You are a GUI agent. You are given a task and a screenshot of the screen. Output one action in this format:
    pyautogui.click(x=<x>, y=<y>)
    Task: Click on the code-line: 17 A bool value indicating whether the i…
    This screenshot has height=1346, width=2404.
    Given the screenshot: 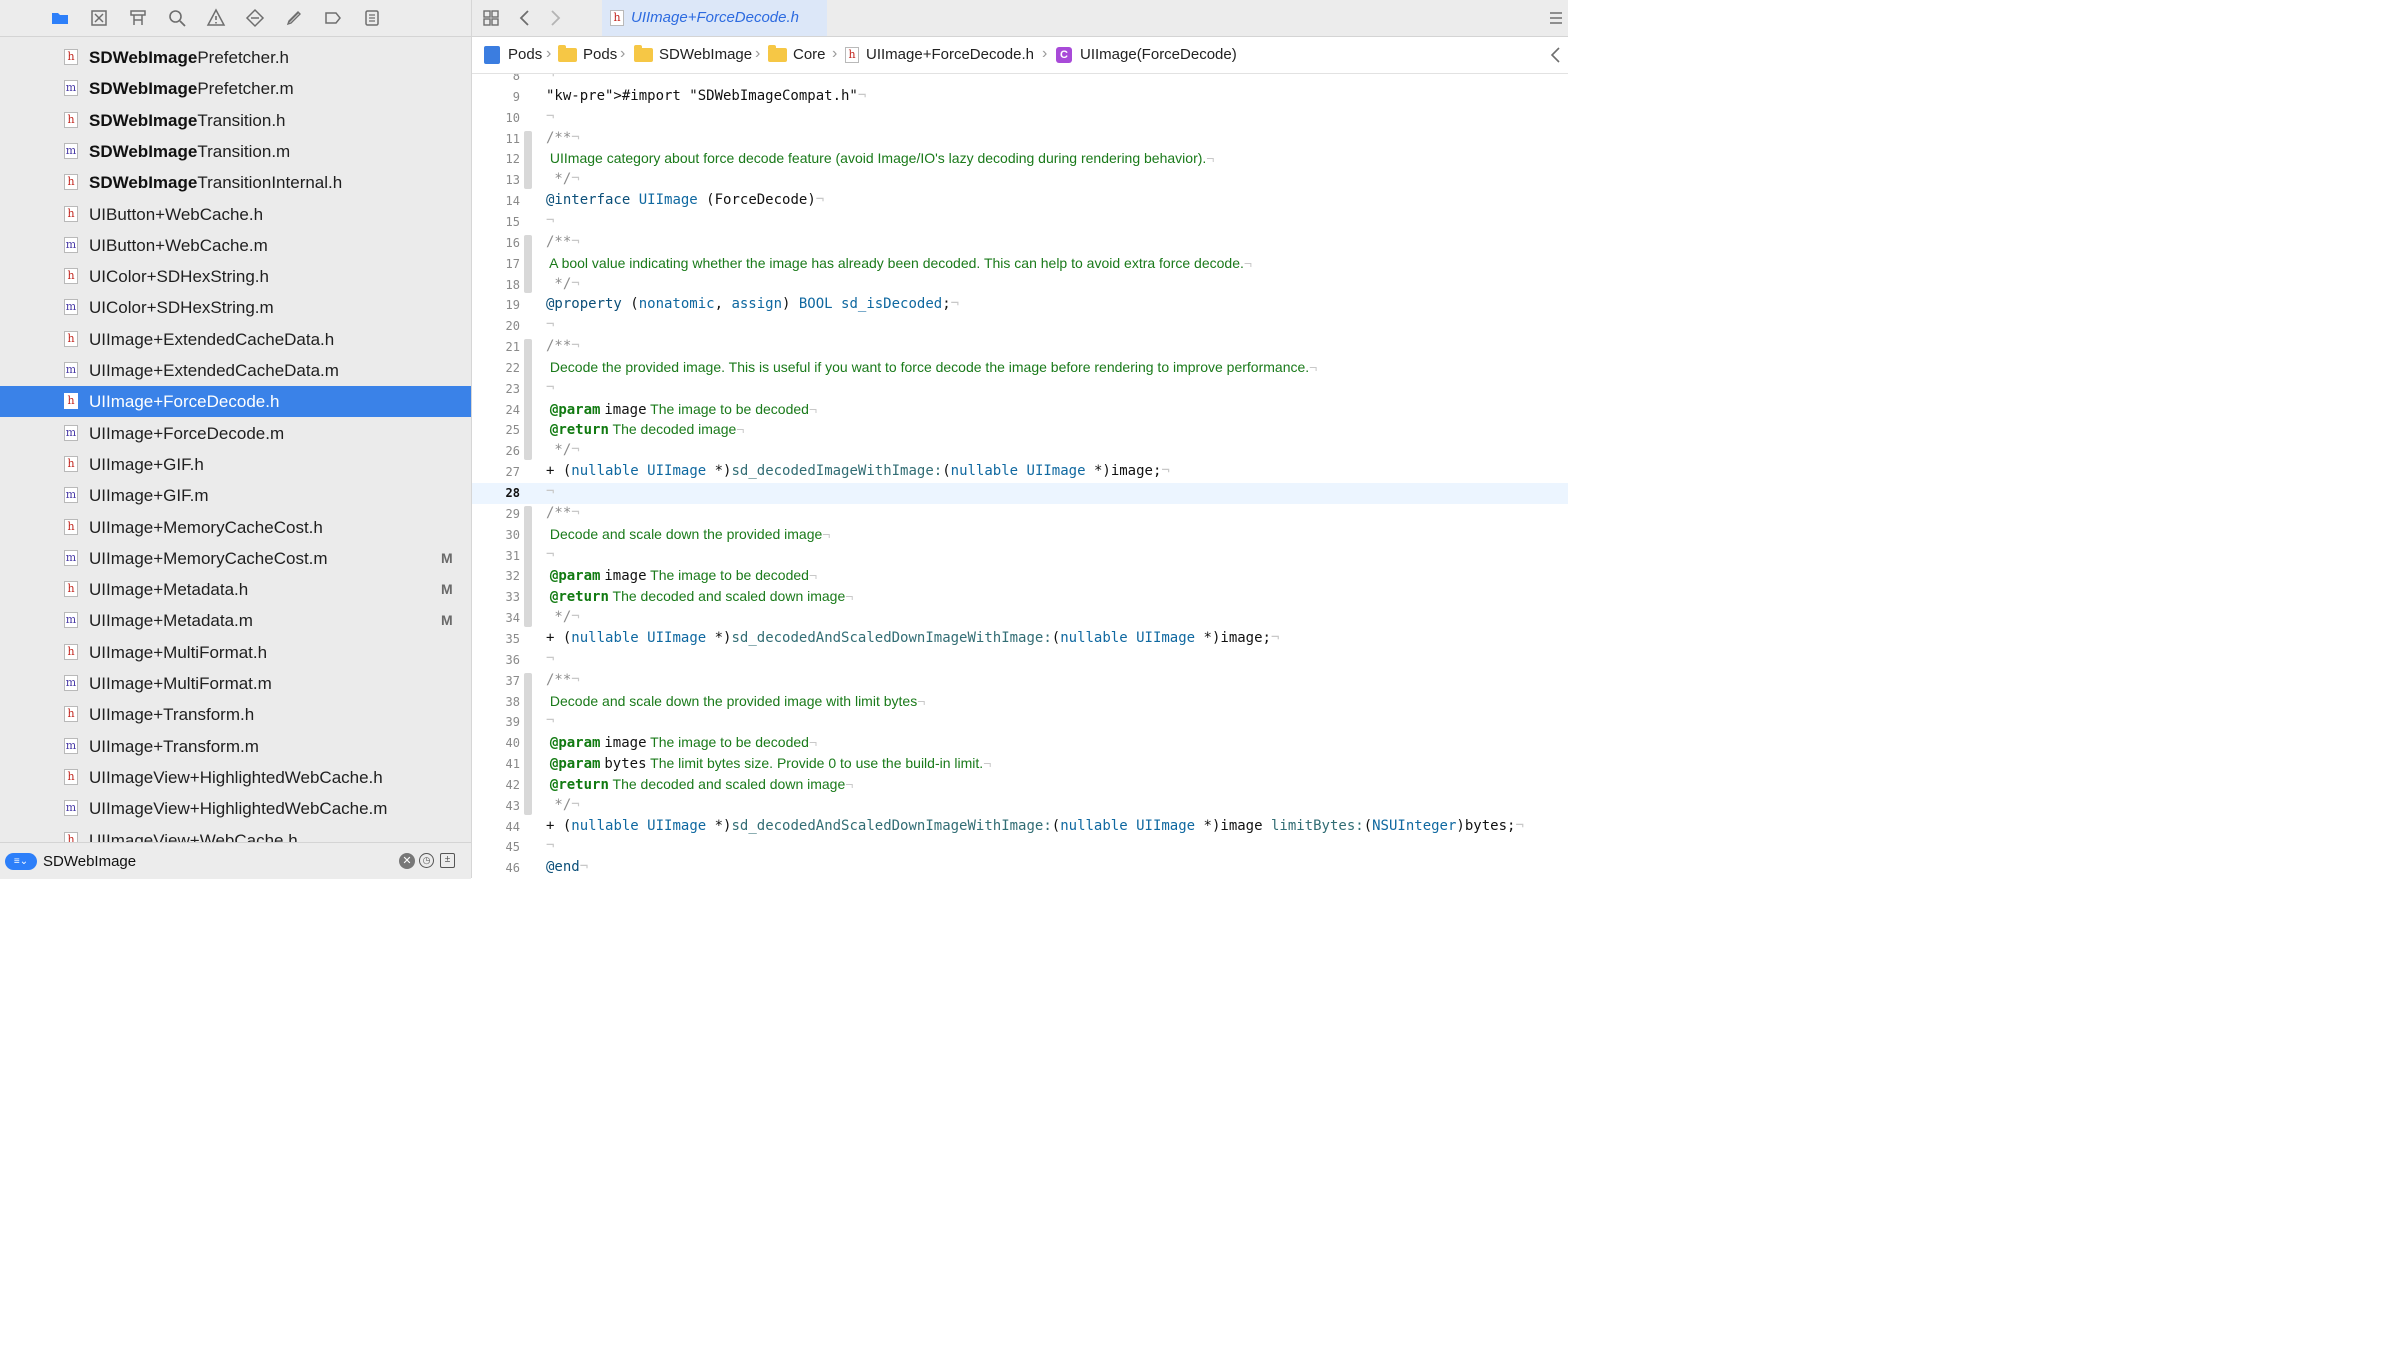 What is the action you would take?
    pyautogui.click(x=1020, y=264)
    